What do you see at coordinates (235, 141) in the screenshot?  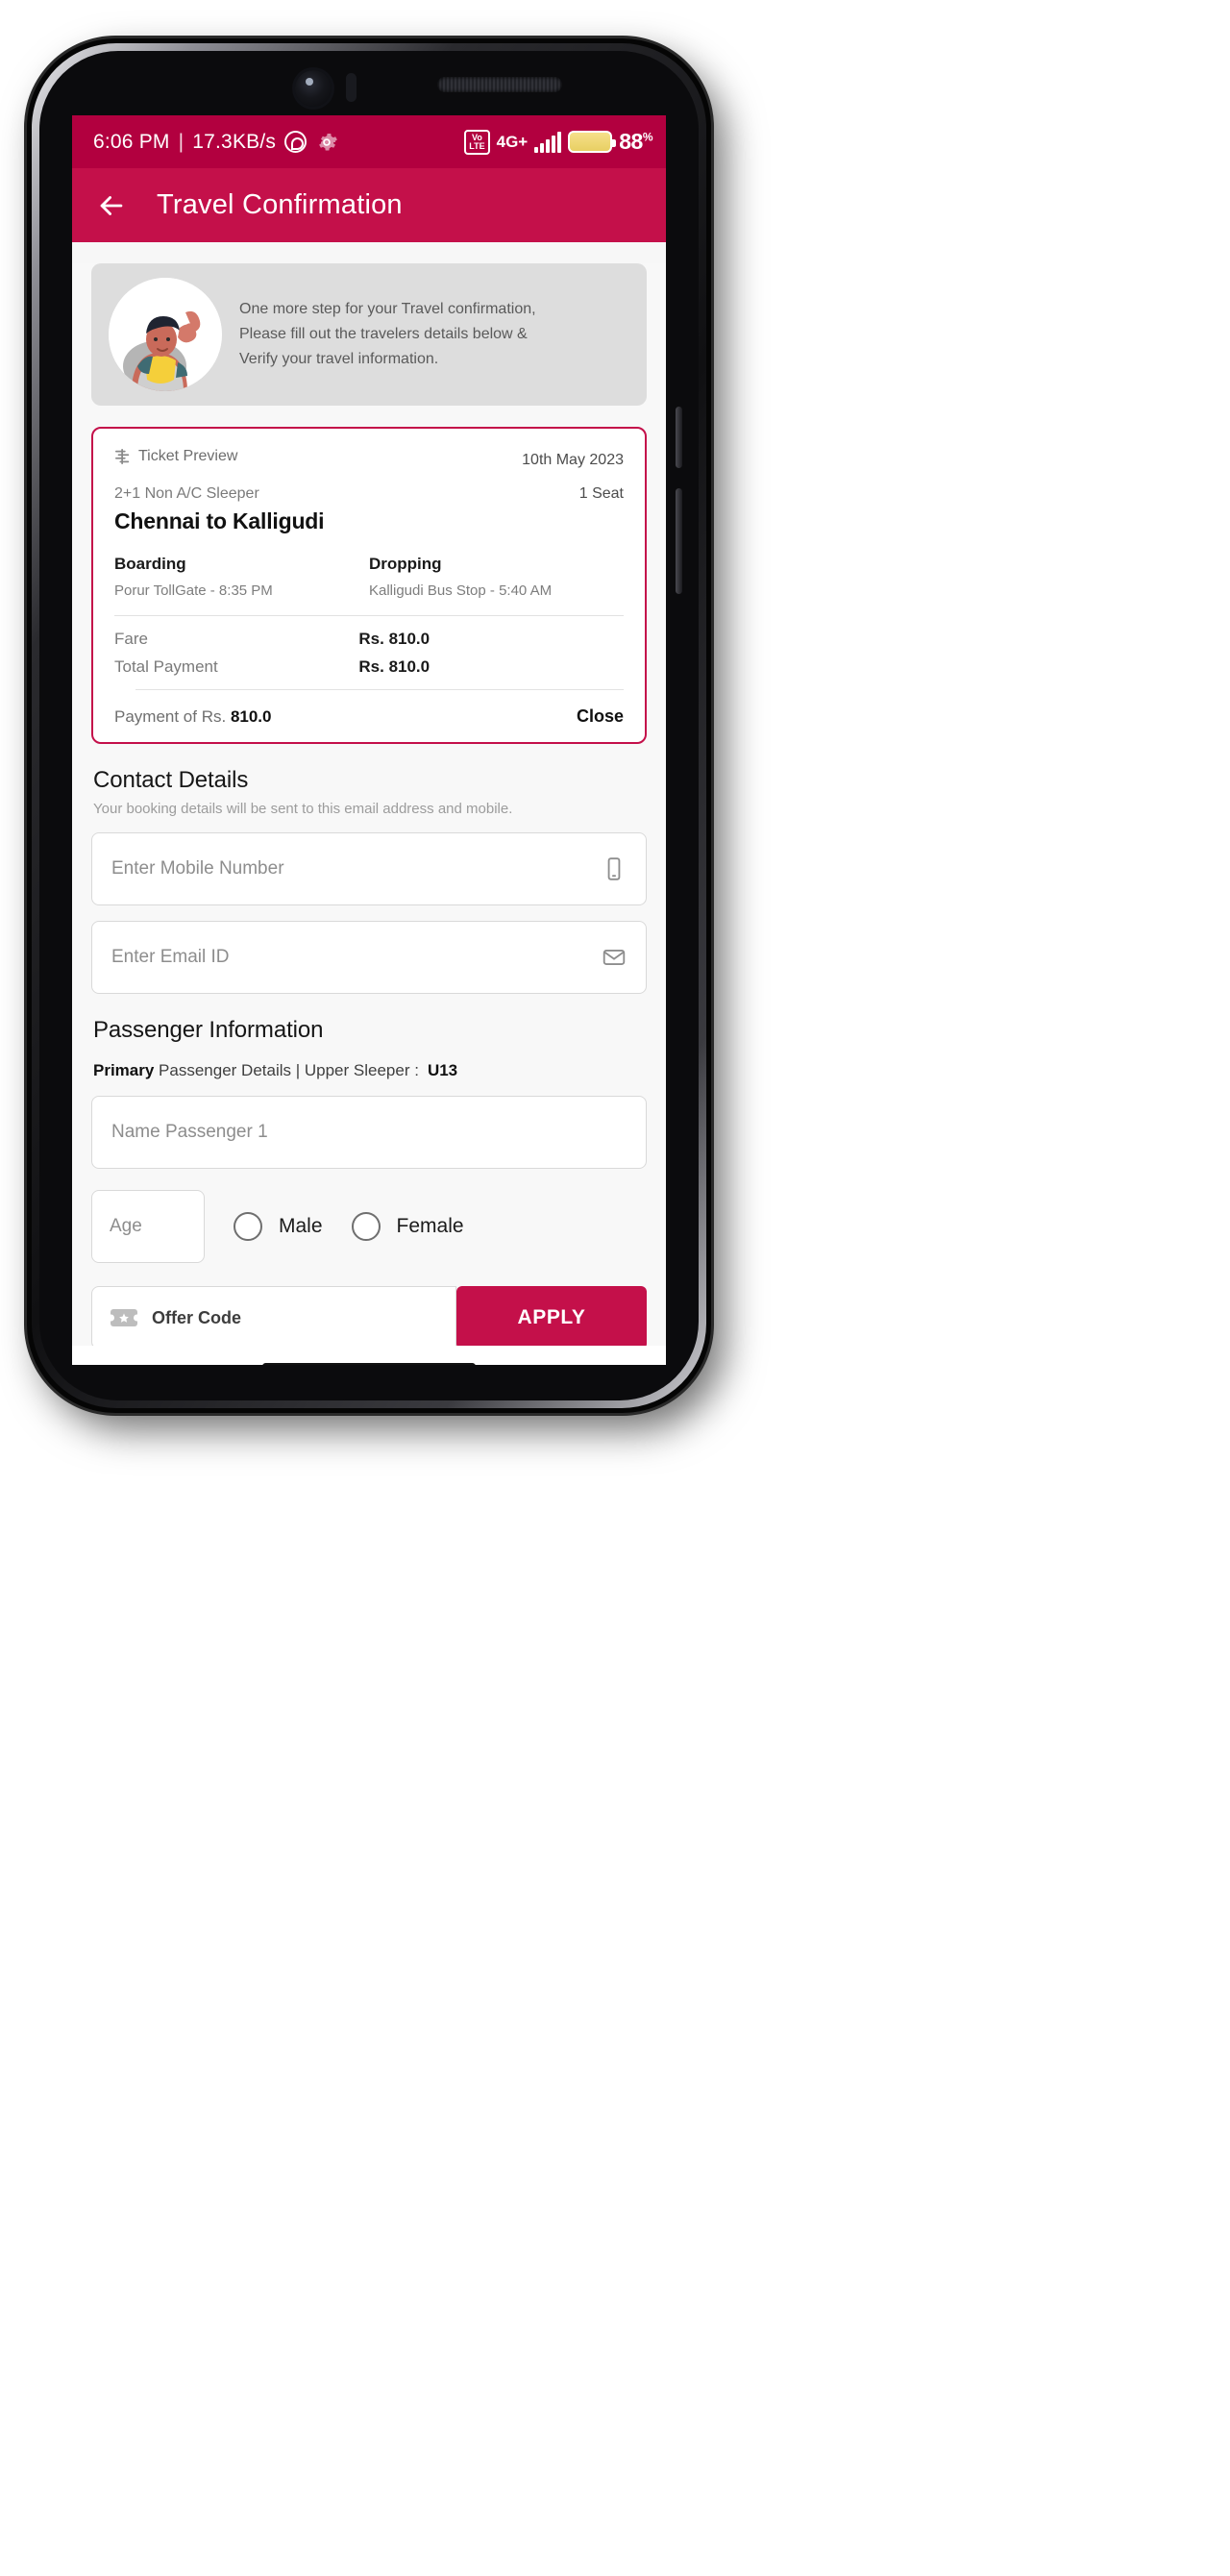 I see `status-data-speed: 17.3KB/s` at bounding box center [235, 141].